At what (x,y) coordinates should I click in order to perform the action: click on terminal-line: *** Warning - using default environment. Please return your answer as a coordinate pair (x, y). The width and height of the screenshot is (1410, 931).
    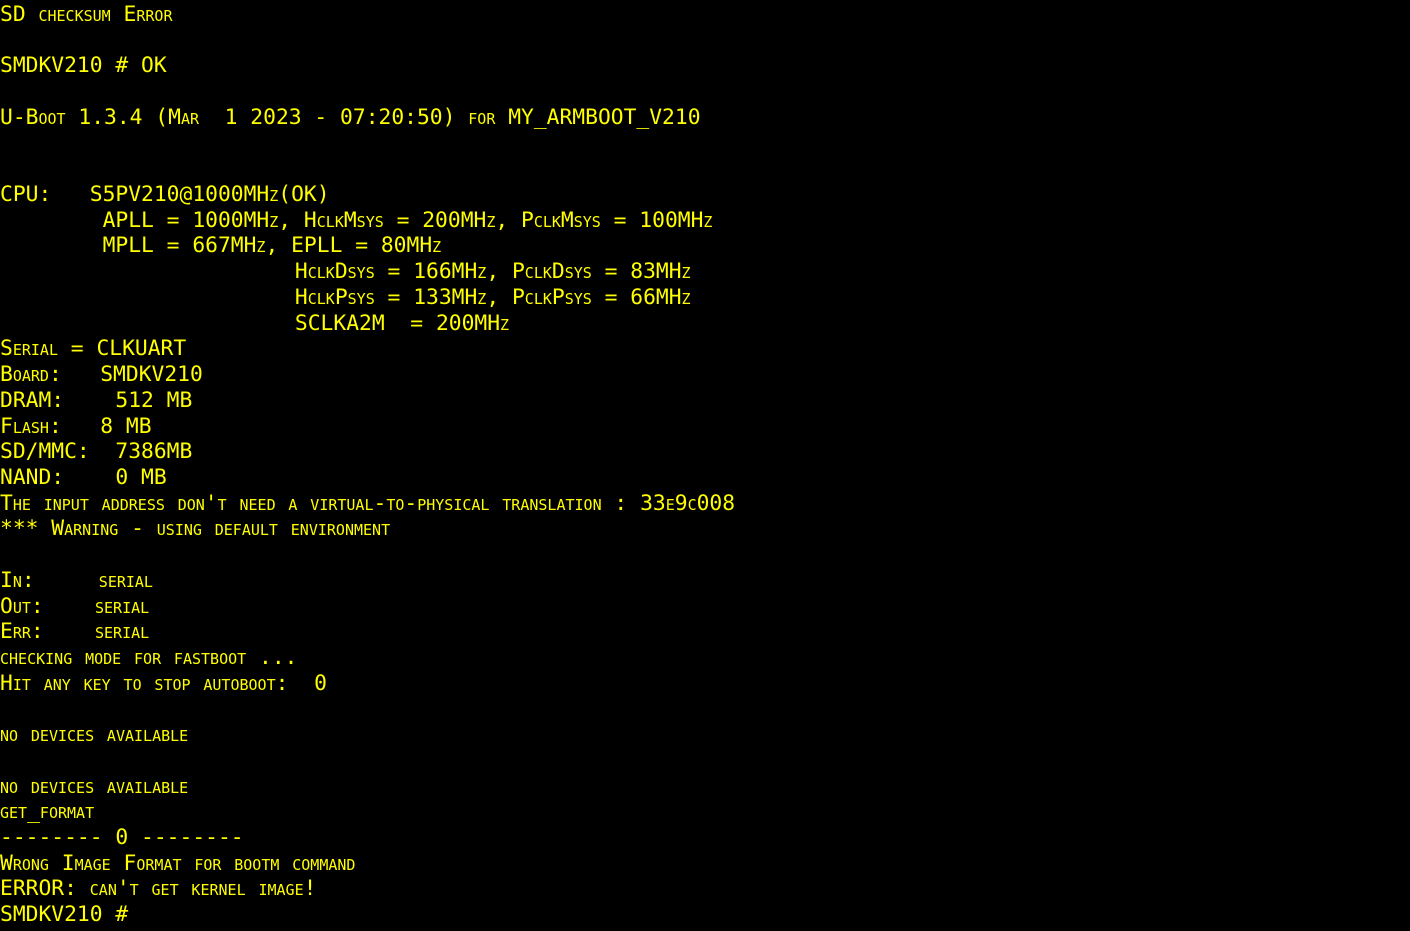
    Looking at the image, I should click on (195, 529).